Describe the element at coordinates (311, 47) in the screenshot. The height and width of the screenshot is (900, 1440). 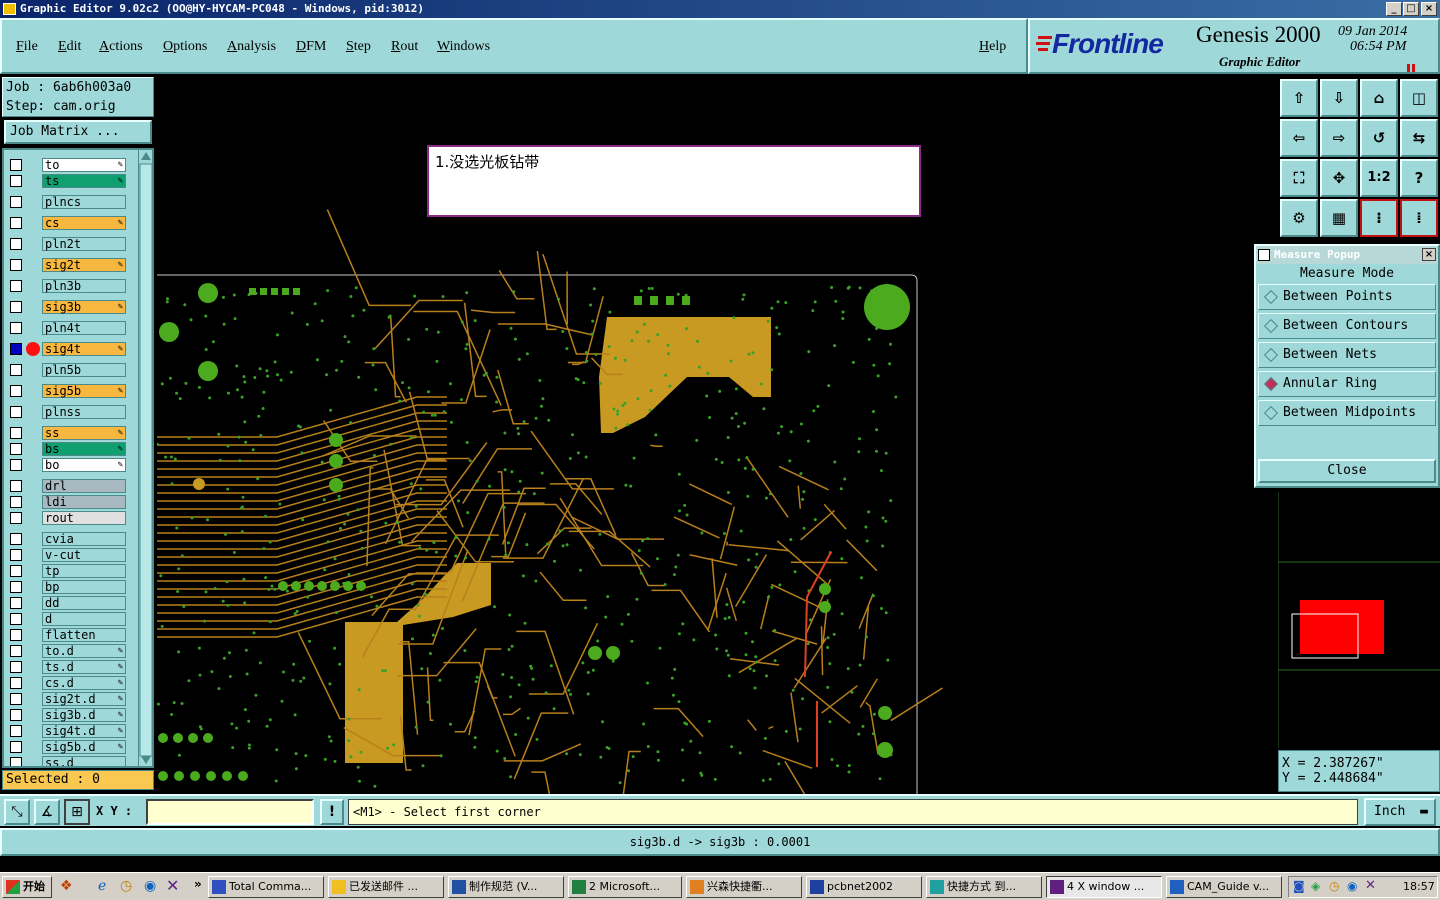
I see `menu-dfm: DFM` at that location.